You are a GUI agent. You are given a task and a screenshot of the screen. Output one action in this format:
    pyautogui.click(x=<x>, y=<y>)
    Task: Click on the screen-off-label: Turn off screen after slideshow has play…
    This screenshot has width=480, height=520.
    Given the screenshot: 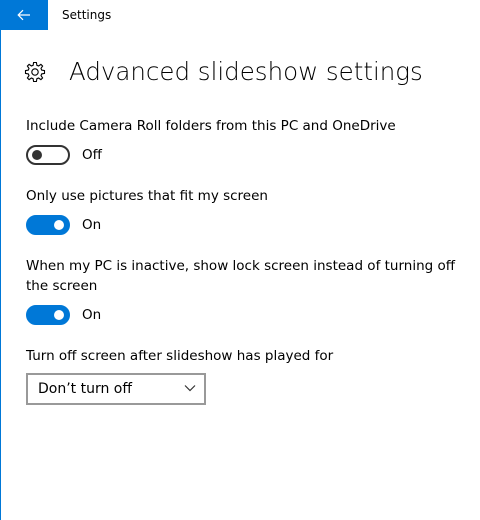 What is the action you would take?
    pyautogui.click(x=180, y=356)
    